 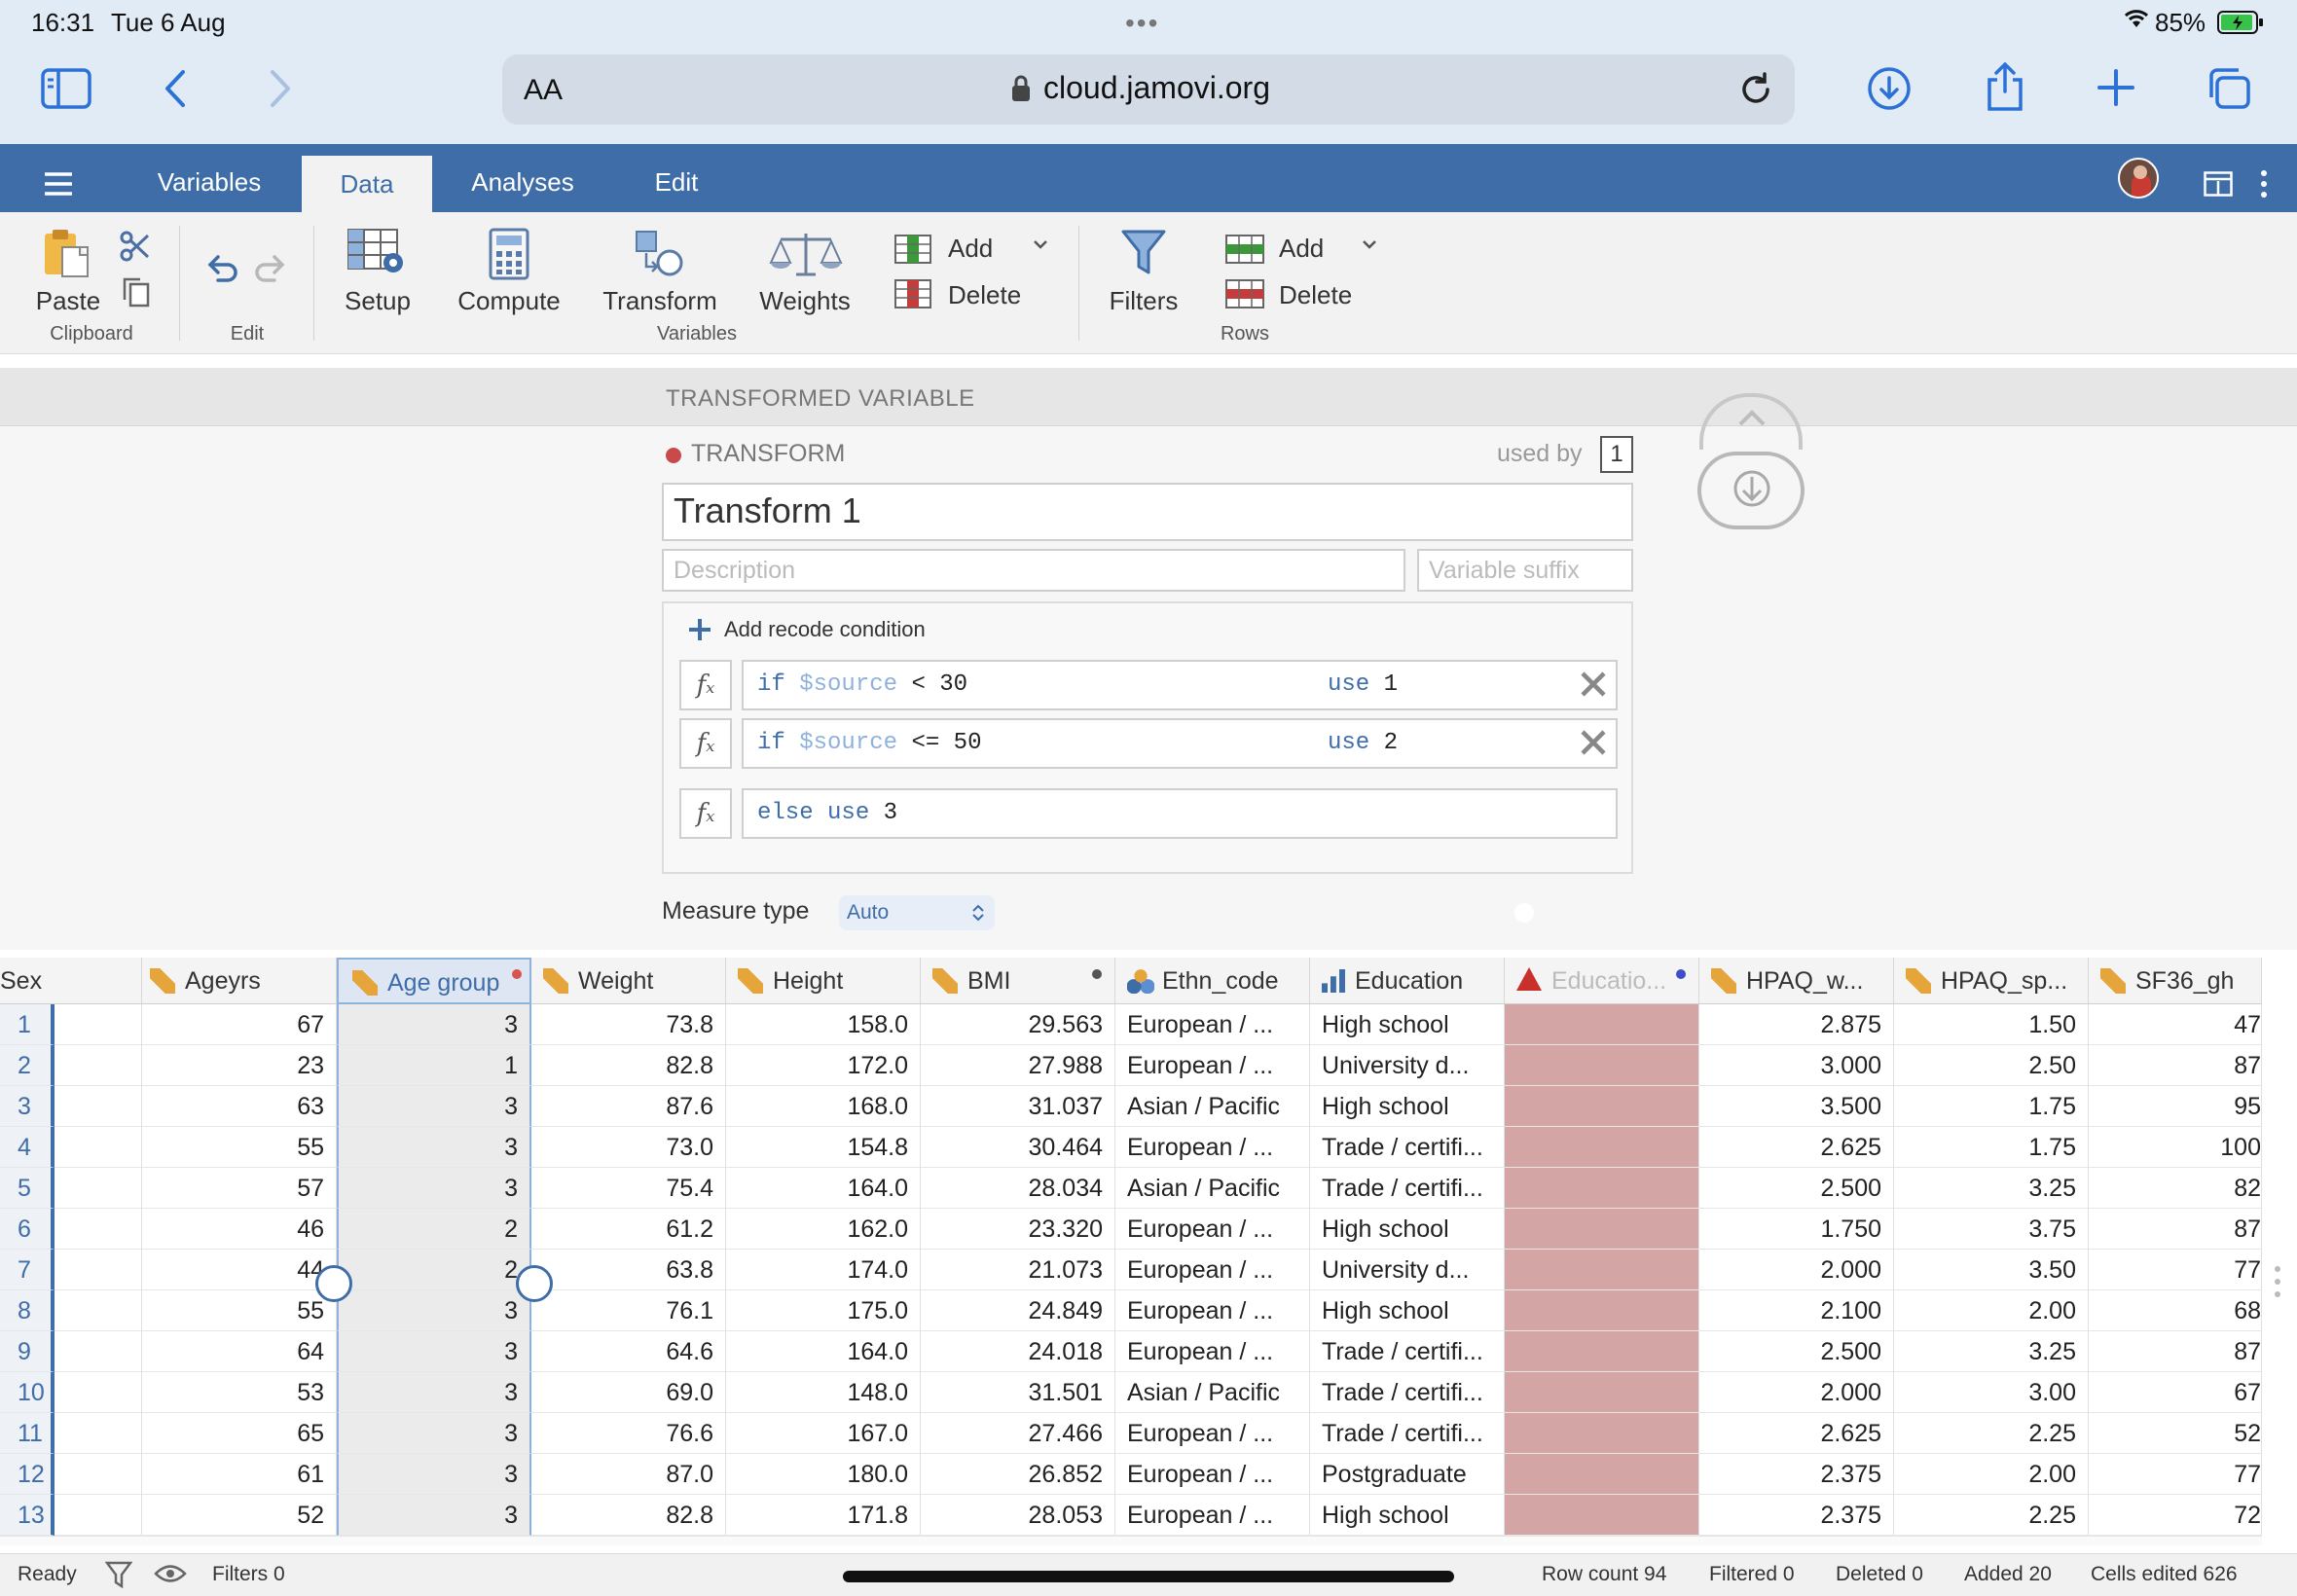 What do you see at coordinates (239, 1107) in the screenshot?
I see `table-cell: 63` at bounding box center [239, 1107].